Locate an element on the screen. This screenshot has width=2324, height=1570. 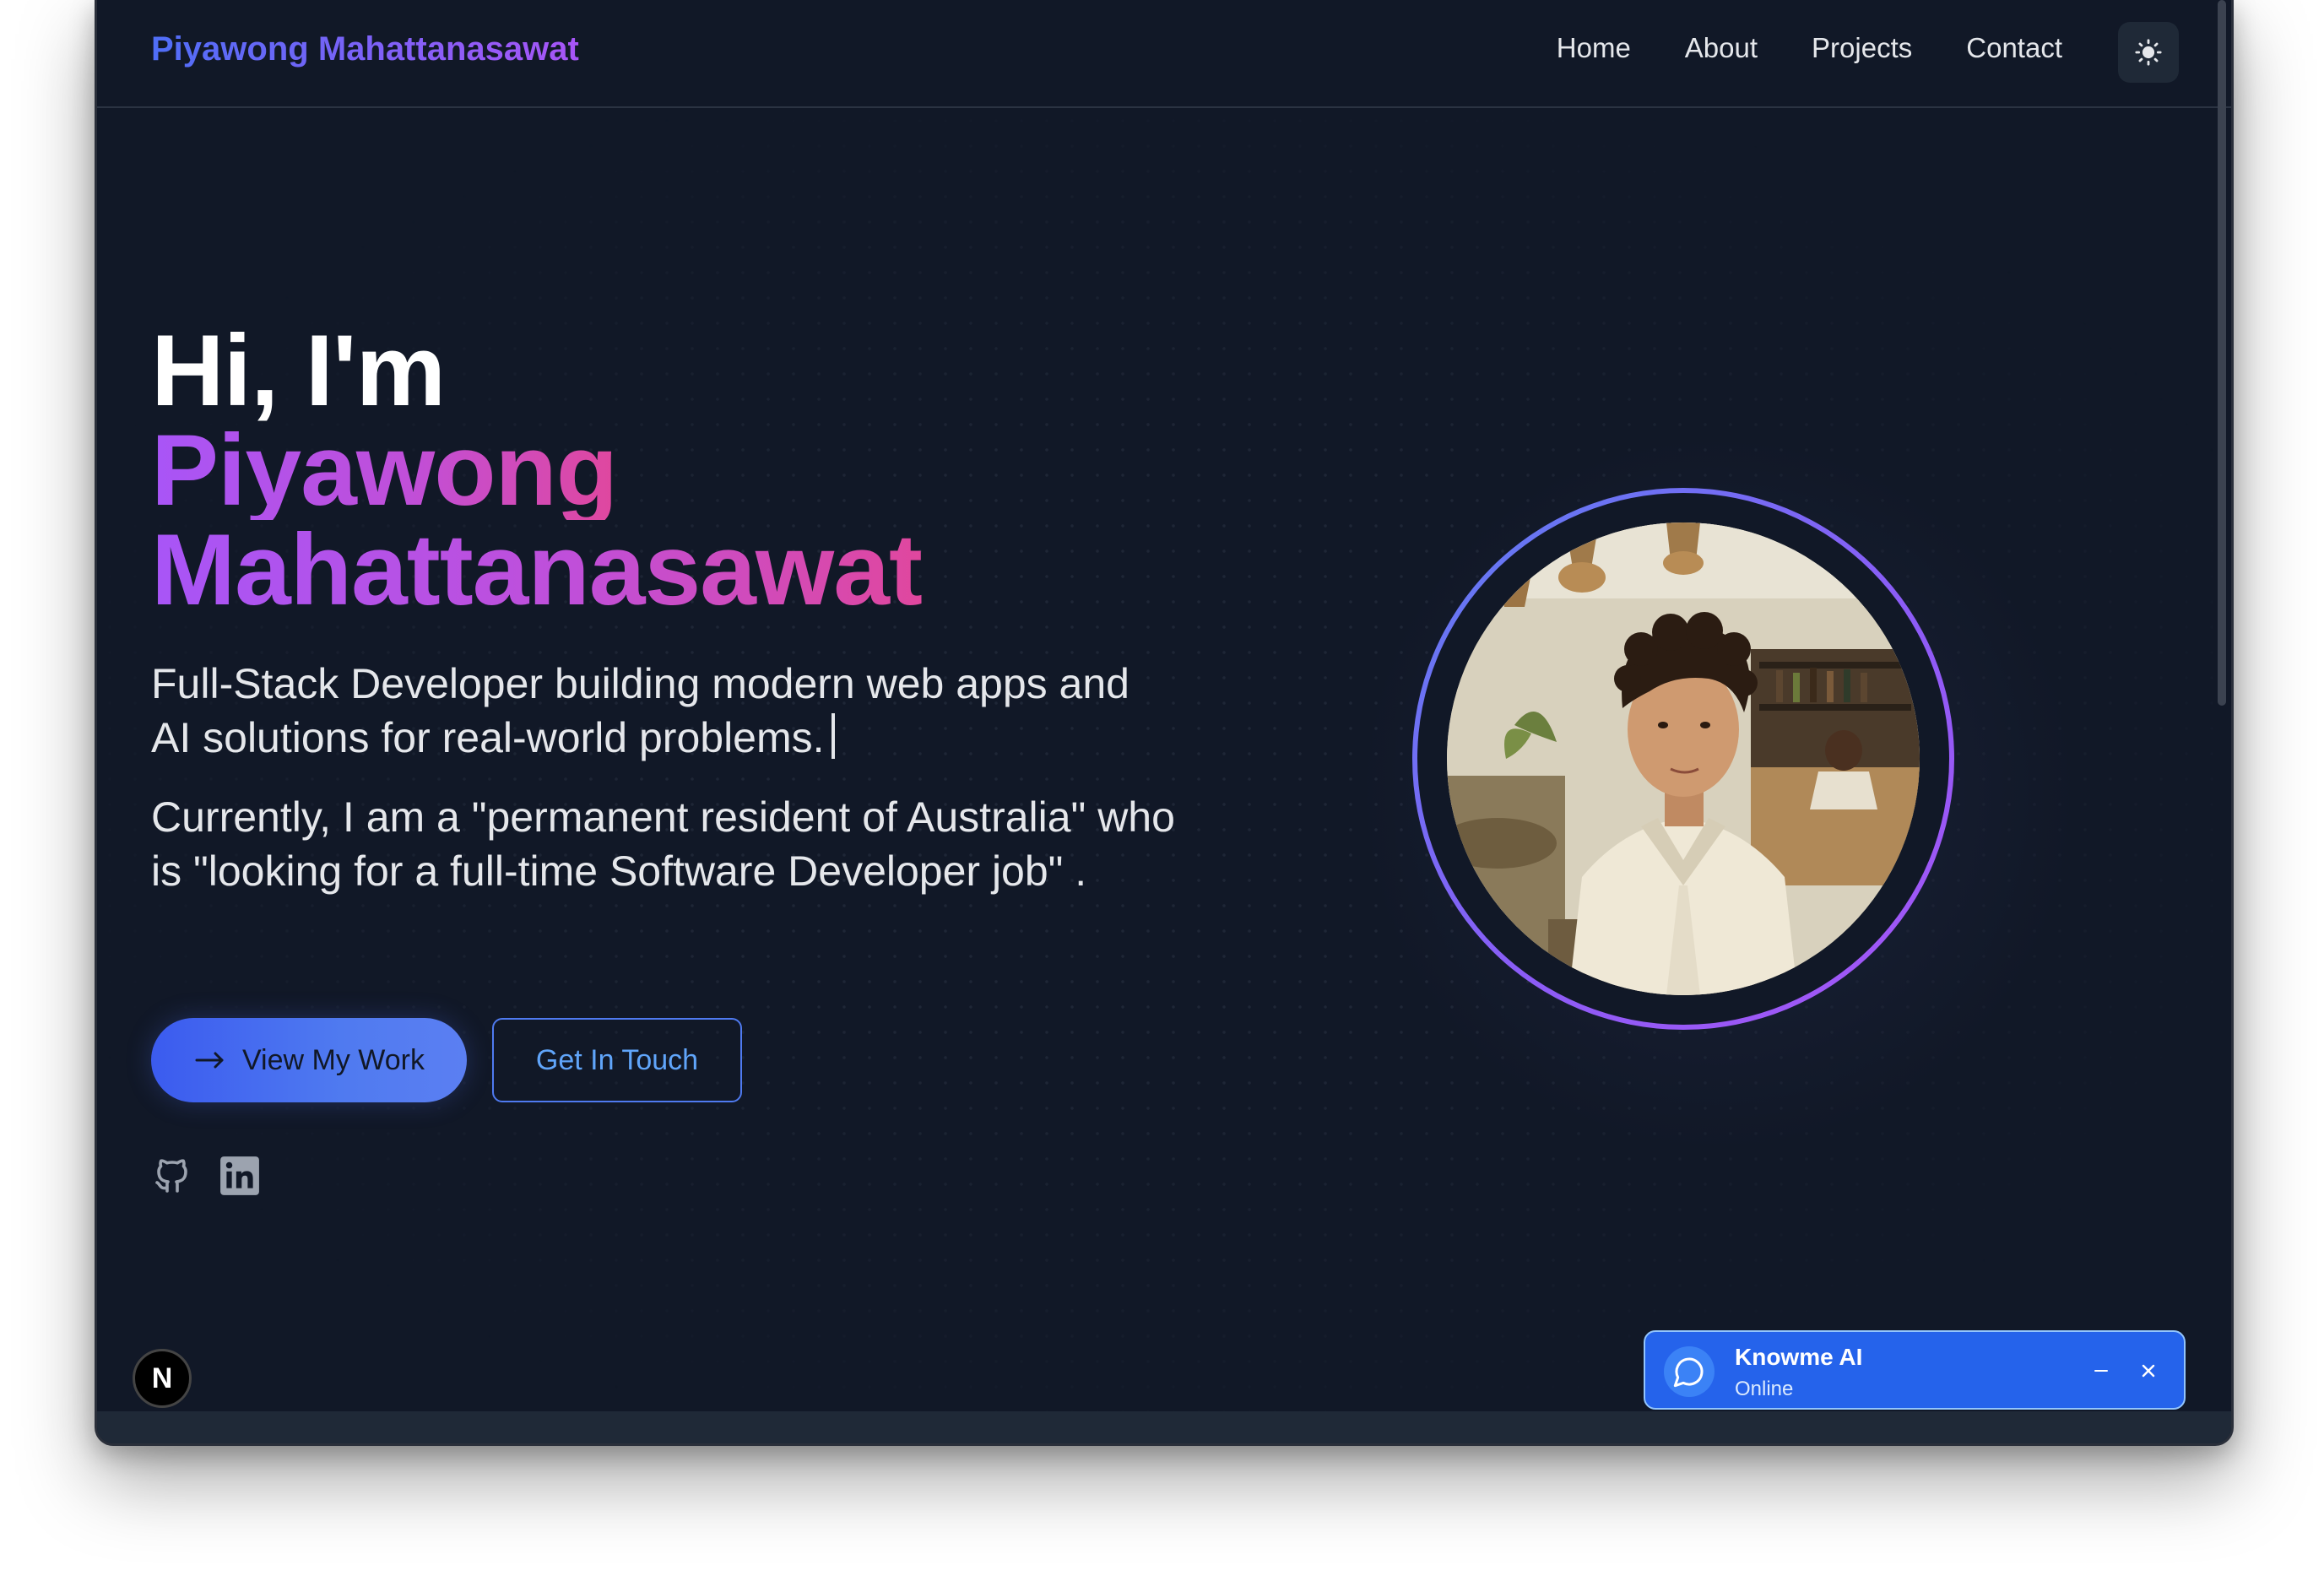
get-in-touch-button: Get In Touch is located at coordinates (617, 1060).